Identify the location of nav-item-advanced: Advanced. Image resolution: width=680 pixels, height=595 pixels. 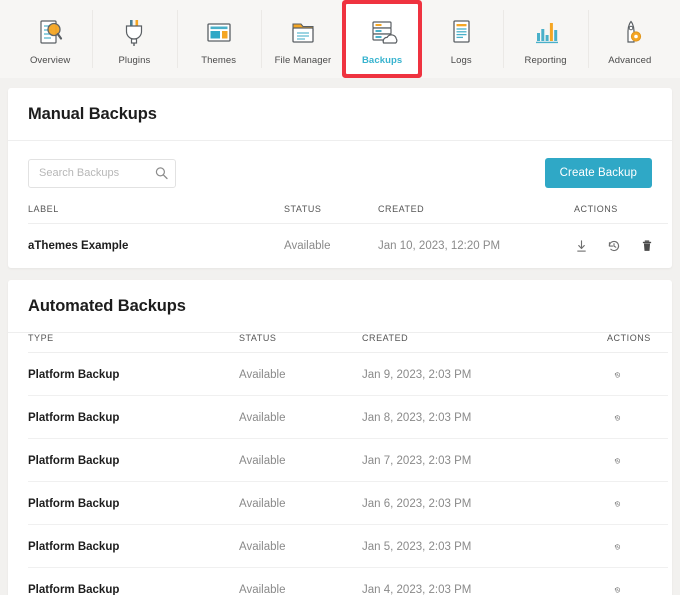
(629, 39).